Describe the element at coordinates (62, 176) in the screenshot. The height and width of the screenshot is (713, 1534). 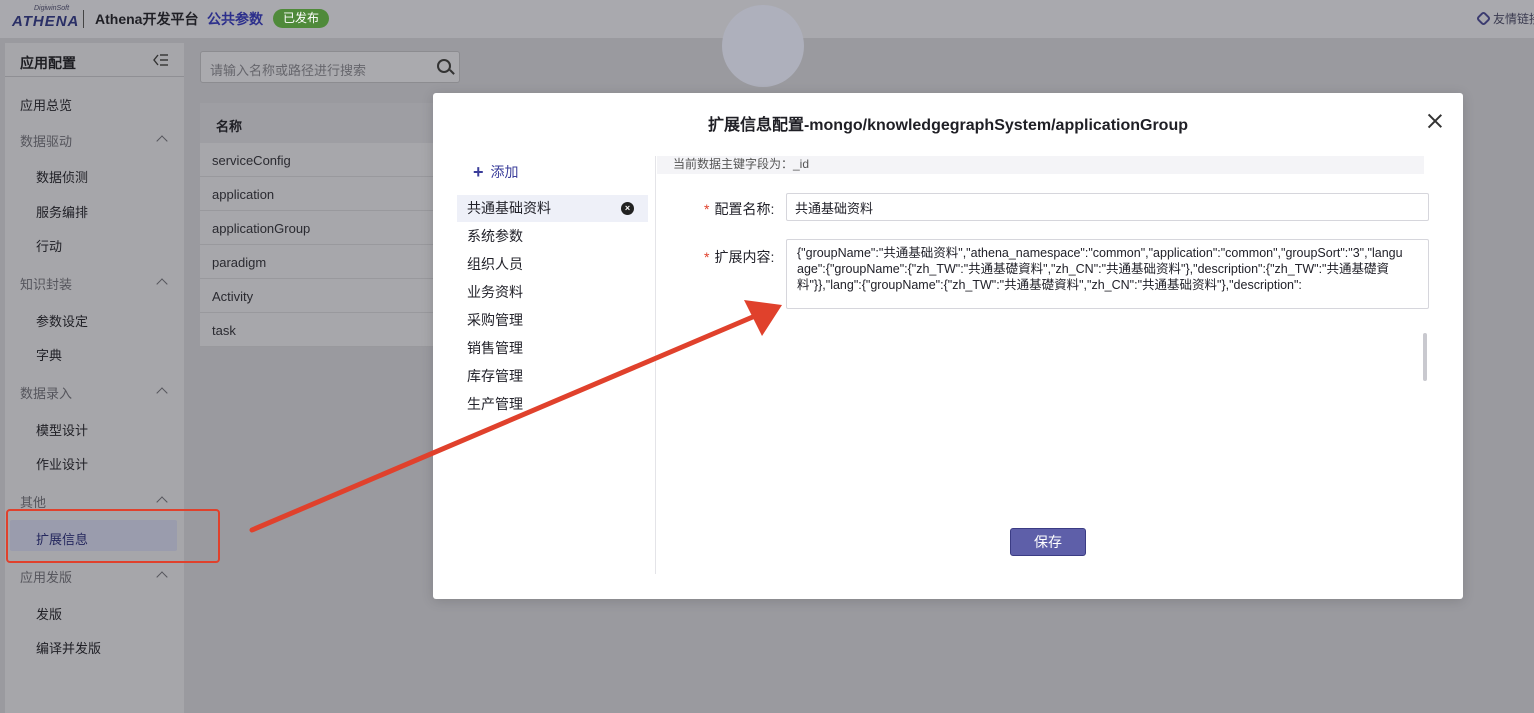
I see `sidebar-item-data-detection: 数据侦测` at that location.